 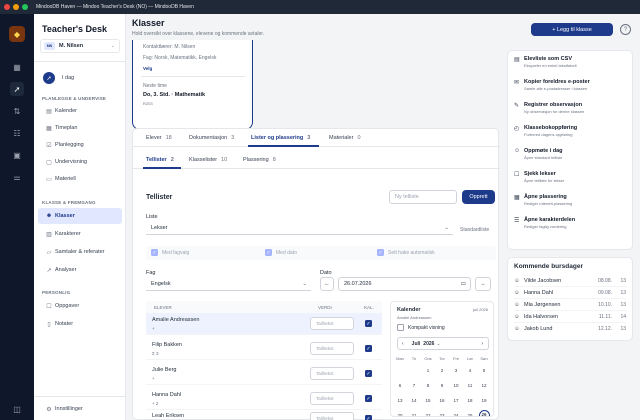 What do you see at coordinates (17, 111) in the screenshot?
I see `sync-icon: ⇅` at bounding box center [17, 111].